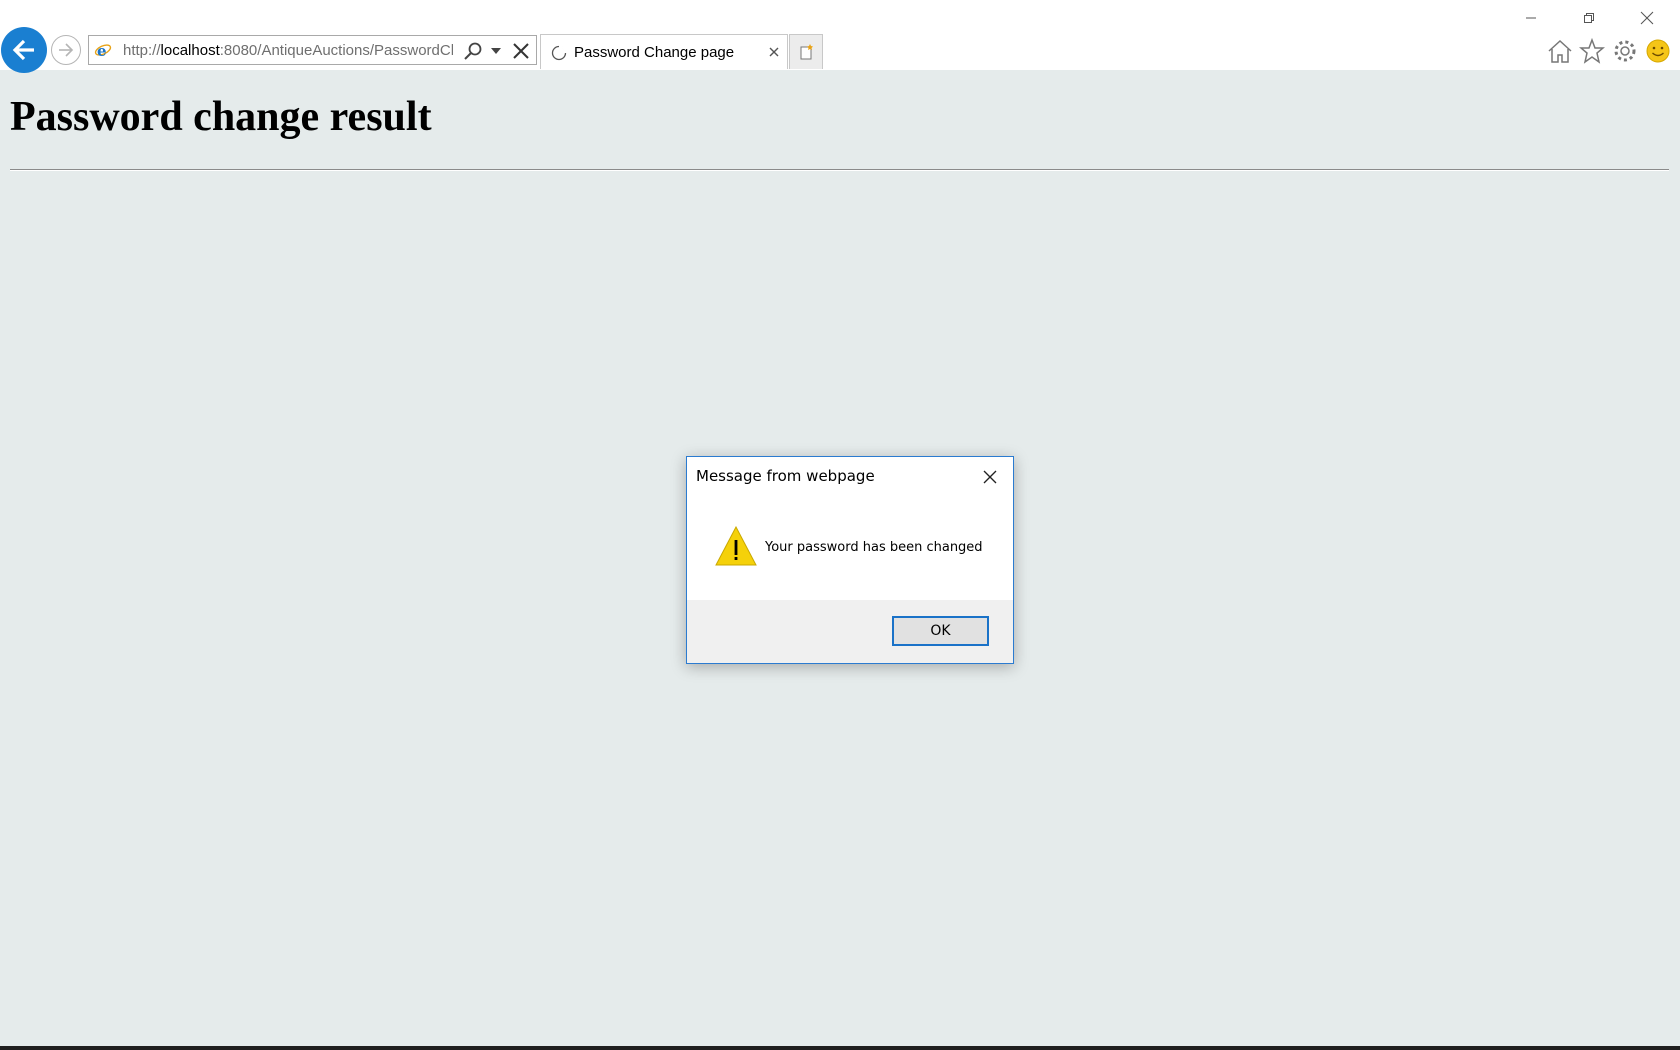 The width and height of the screenshot is (1680, 1050). Describe the element at coordinates (1647, 18) in the screenshot. I see `window-close-icon` at that location.